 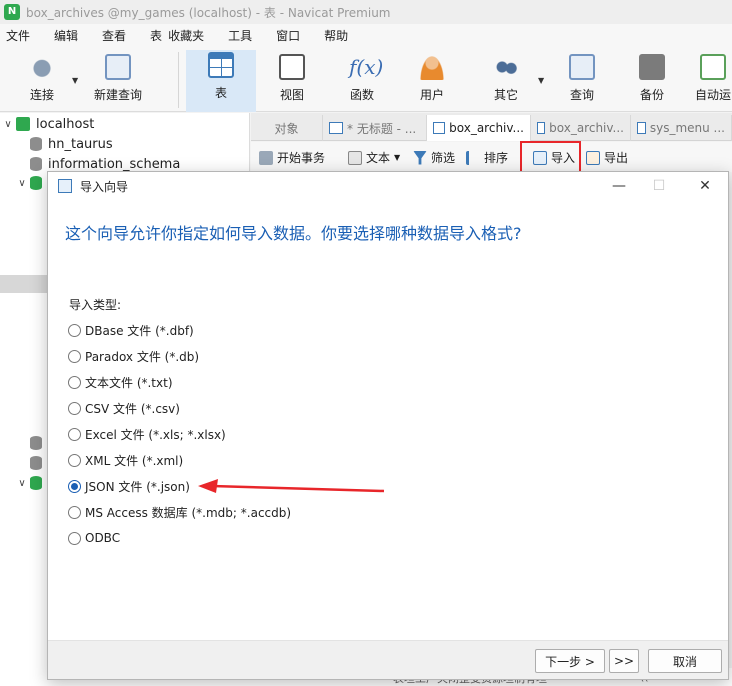 What do you see at coordinates (487, 157) in the screenshot?
I see `sort-button: 排序` at bounding box center [487, 157].